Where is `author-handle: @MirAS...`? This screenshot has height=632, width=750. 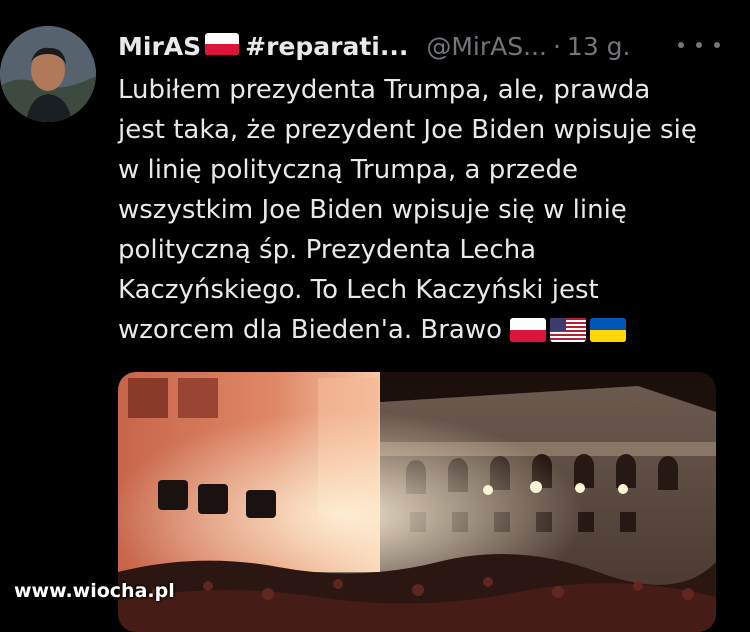
author-handle: @MirAS... is located at coordinates (486, 46).